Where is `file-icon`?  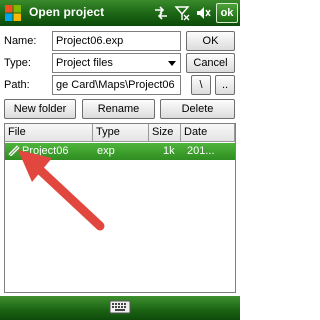 file-icon is located at coordinates (14, 151).